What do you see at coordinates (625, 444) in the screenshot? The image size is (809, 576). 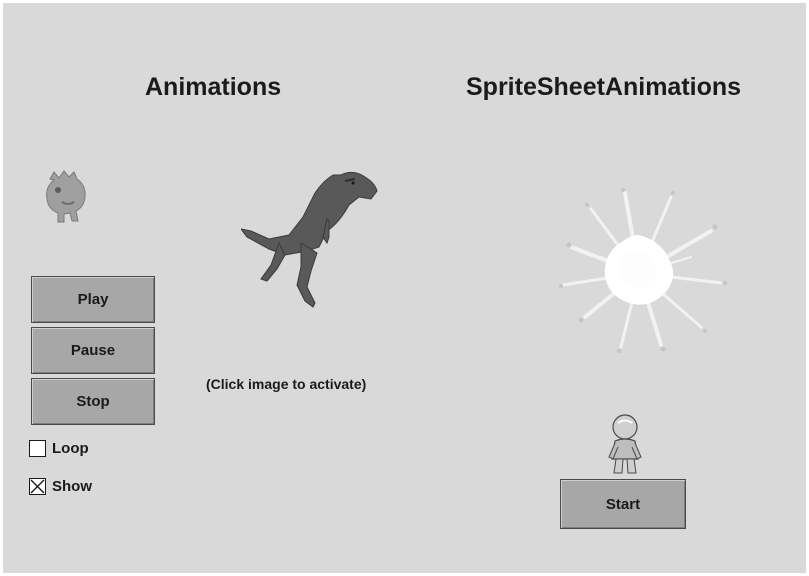 I see `character-sprite` at bounding box center [625, 444].